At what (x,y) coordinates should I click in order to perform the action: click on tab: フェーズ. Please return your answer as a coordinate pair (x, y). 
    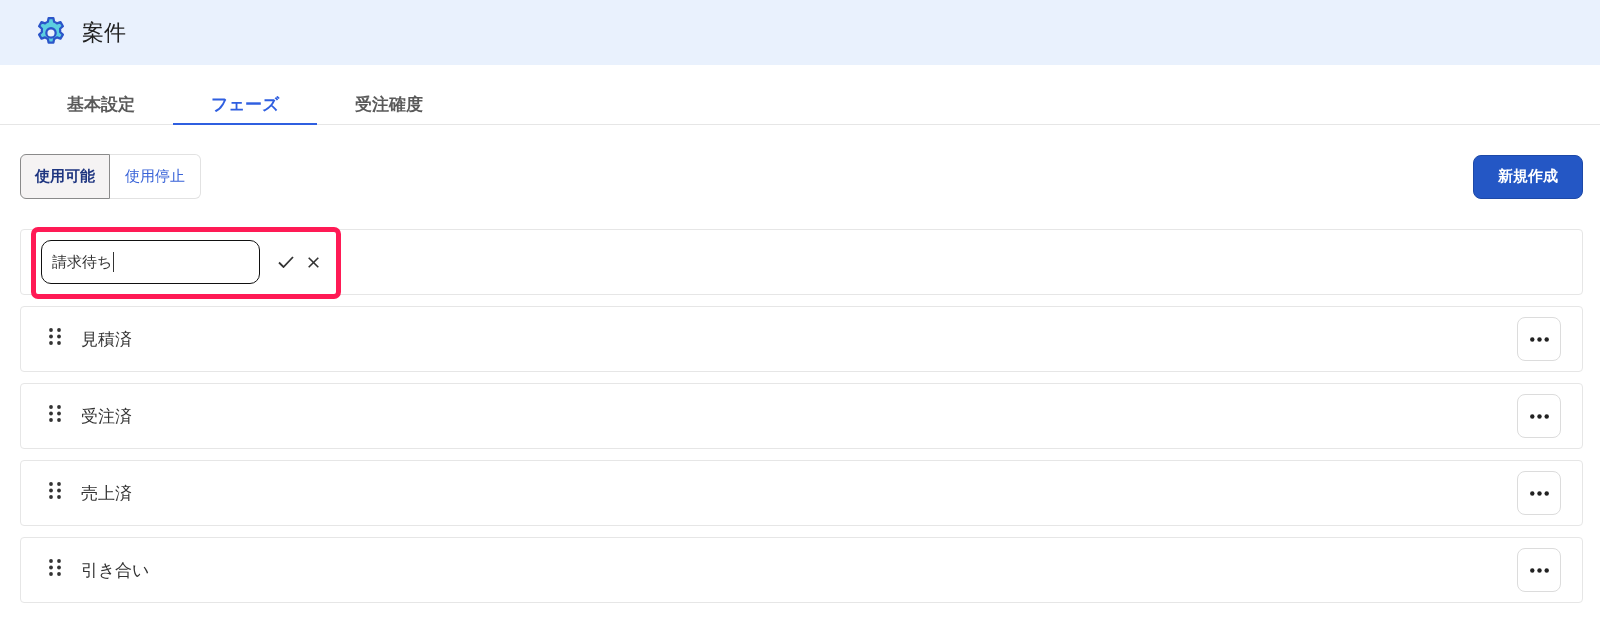
    Looking at the image, I should click on (245, 105).